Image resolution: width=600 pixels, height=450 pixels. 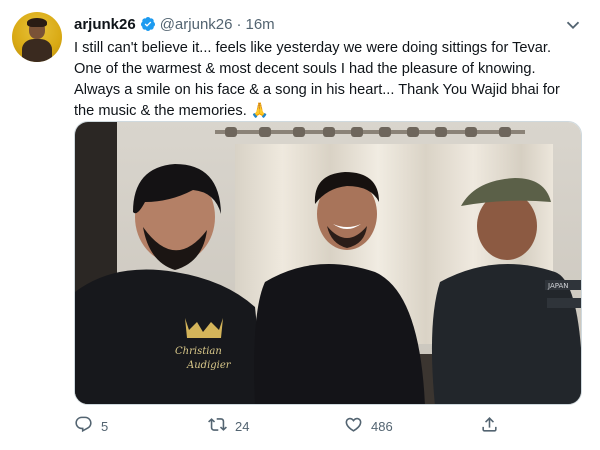 I want to click on avatar-body, so click(x=37, y=50).